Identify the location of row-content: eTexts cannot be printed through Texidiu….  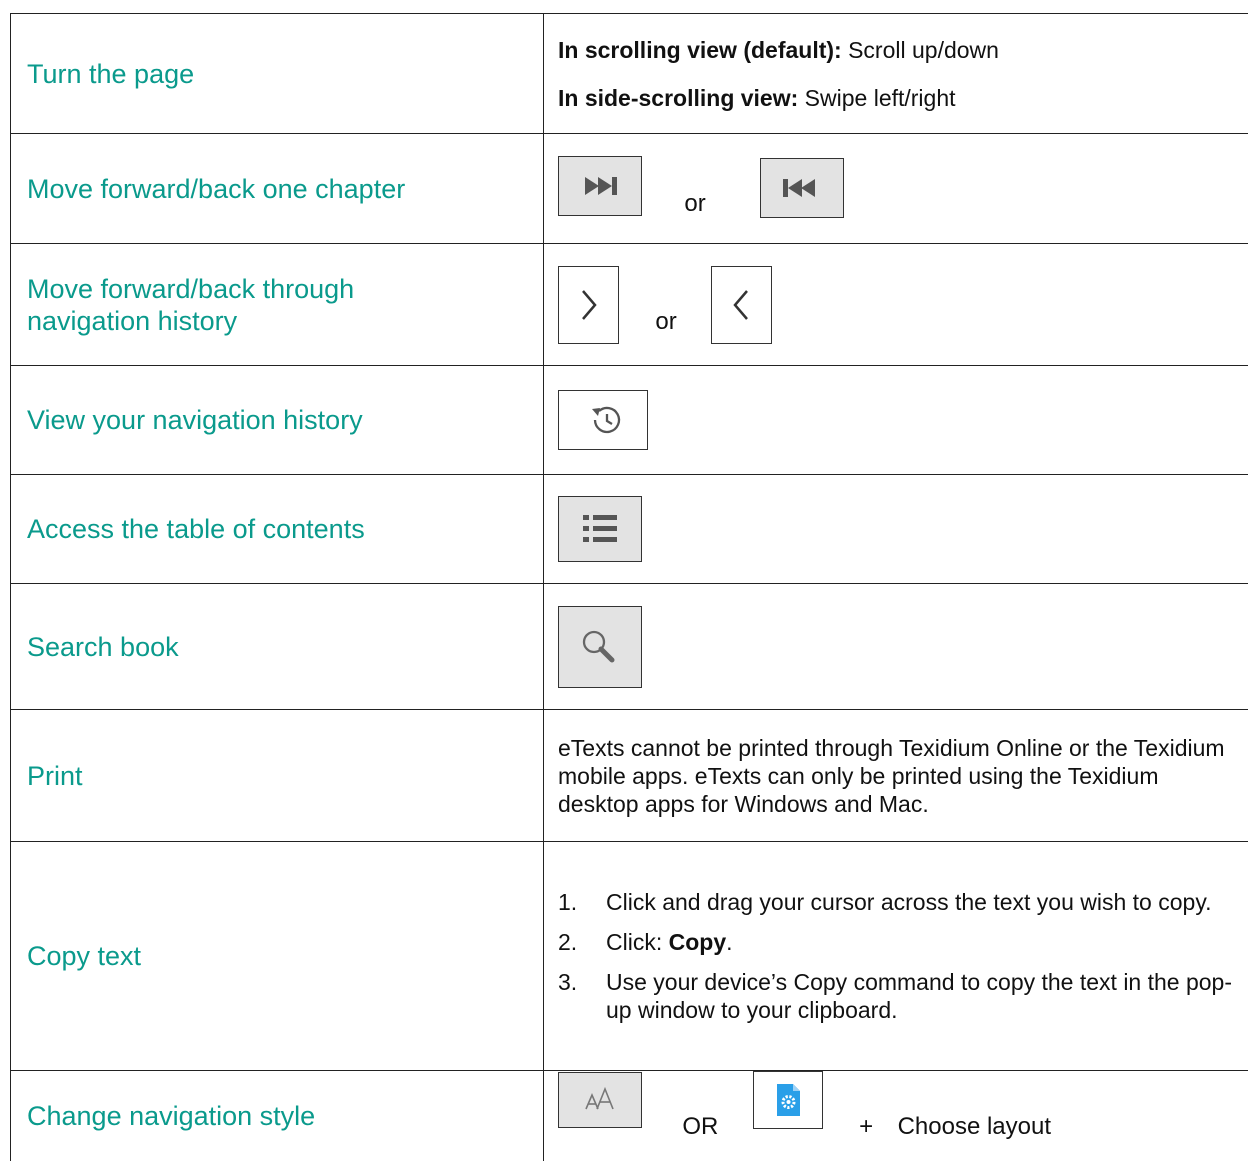
(895, 775).